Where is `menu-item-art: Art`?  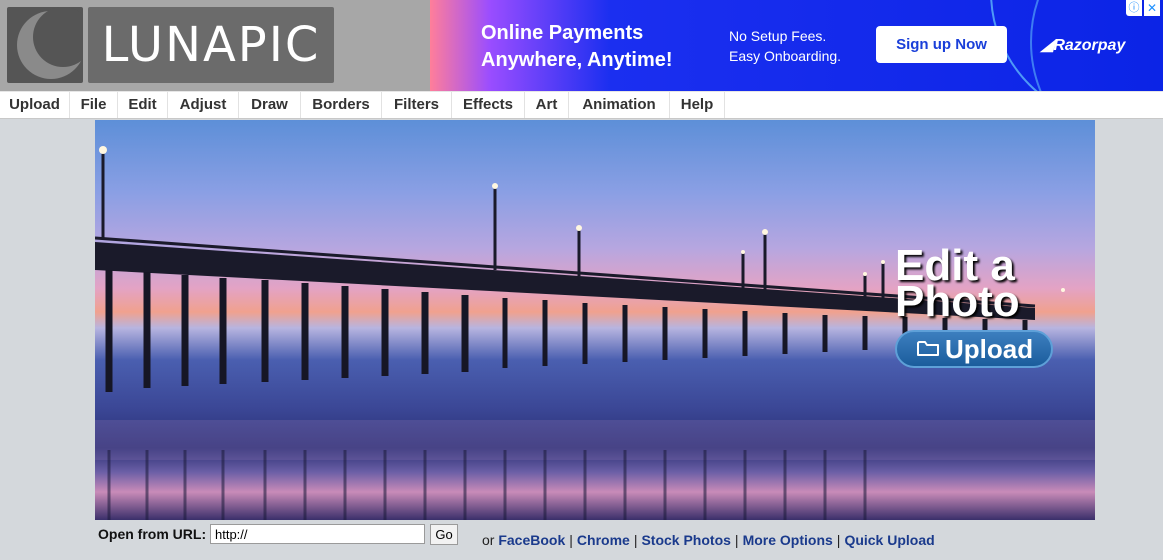 menu-item-art: Art is located at coordinates (547, 105).